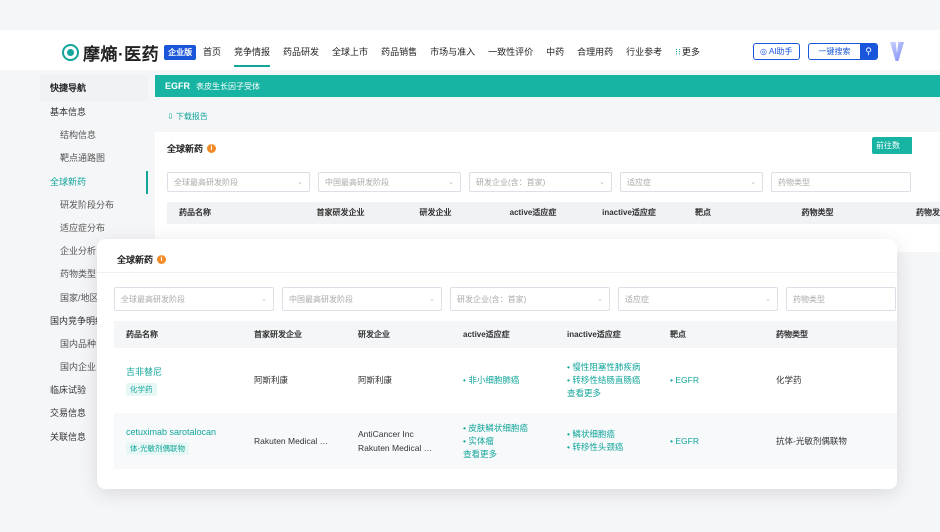  What do you see at coordinates (637, 299) in the screenshot?
I see `filter-label: 适应症` at bounding box center [637, 299].